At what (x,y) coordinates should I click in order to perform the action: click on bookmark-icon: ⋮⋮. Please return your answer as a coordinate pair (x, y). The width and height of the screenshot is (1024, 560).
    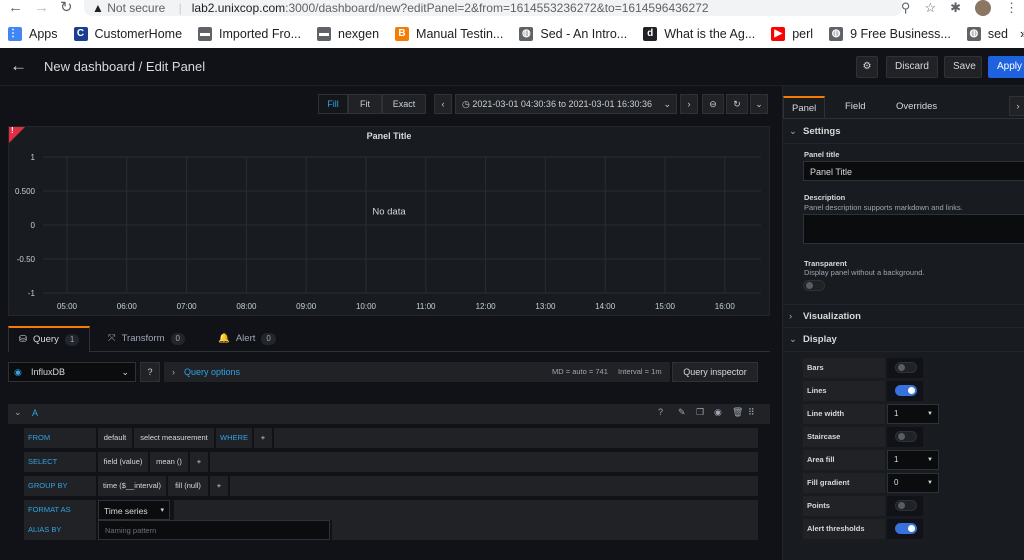
    Looking at the image, I should click on (18, 34).